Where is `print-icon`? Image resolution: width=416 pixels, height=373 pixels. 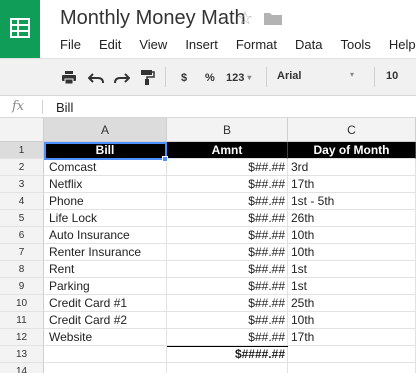 print-icon is located at coordinates (69, 77).